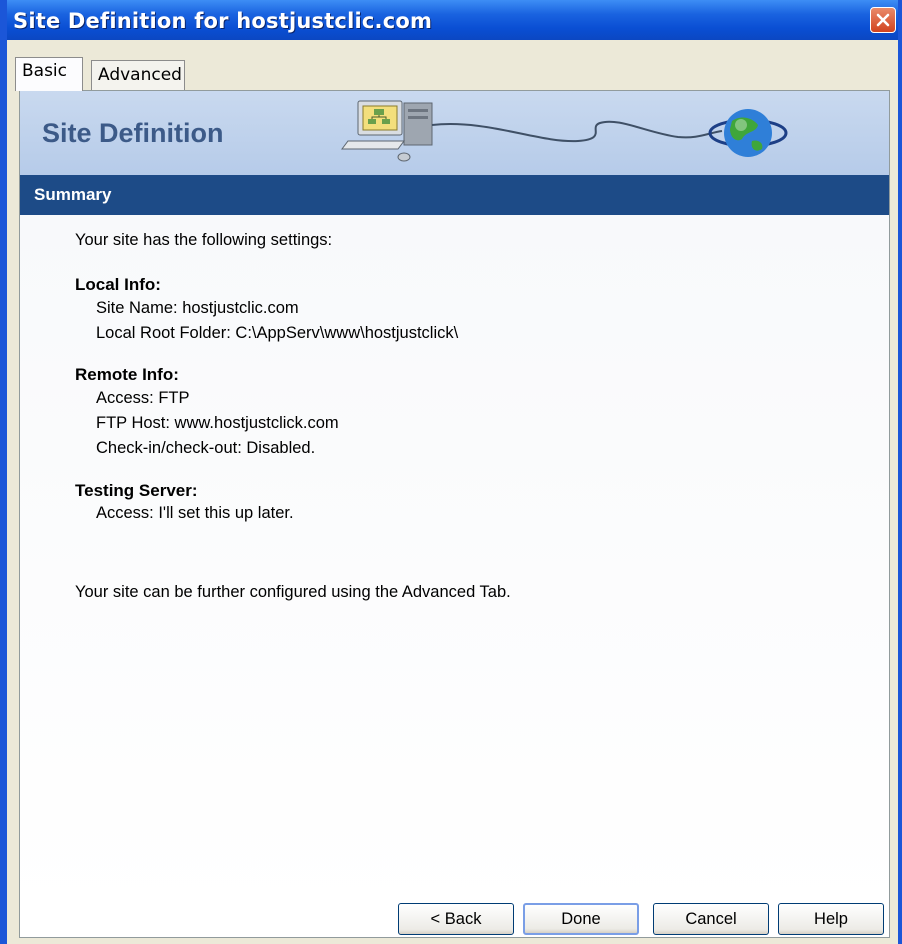  I want to click on intro-text: Your site has the following settings:, so click(204, 240).